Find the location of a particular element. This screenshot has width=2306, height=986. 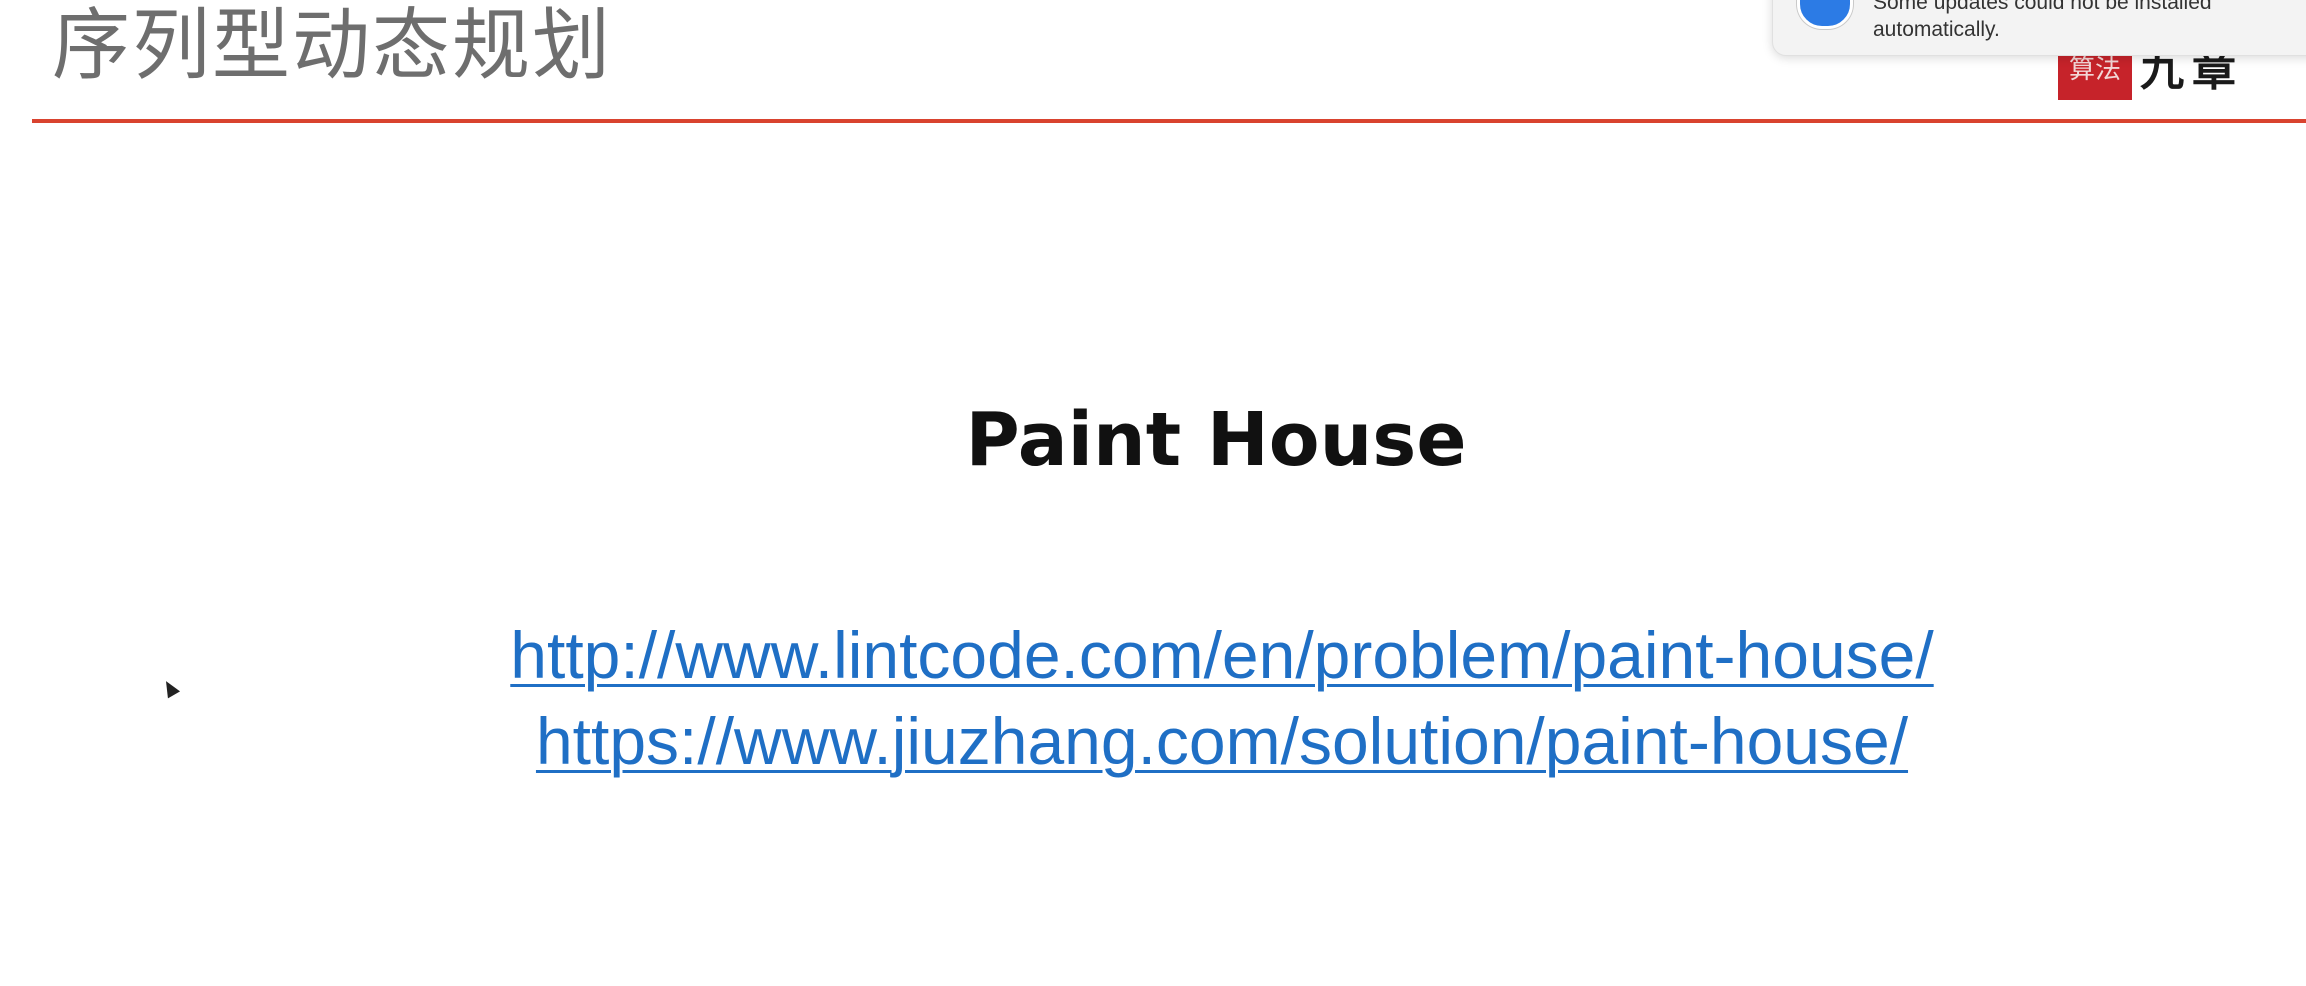

slide-title: 序列型动态规划 is located at coordinates (332, 46).